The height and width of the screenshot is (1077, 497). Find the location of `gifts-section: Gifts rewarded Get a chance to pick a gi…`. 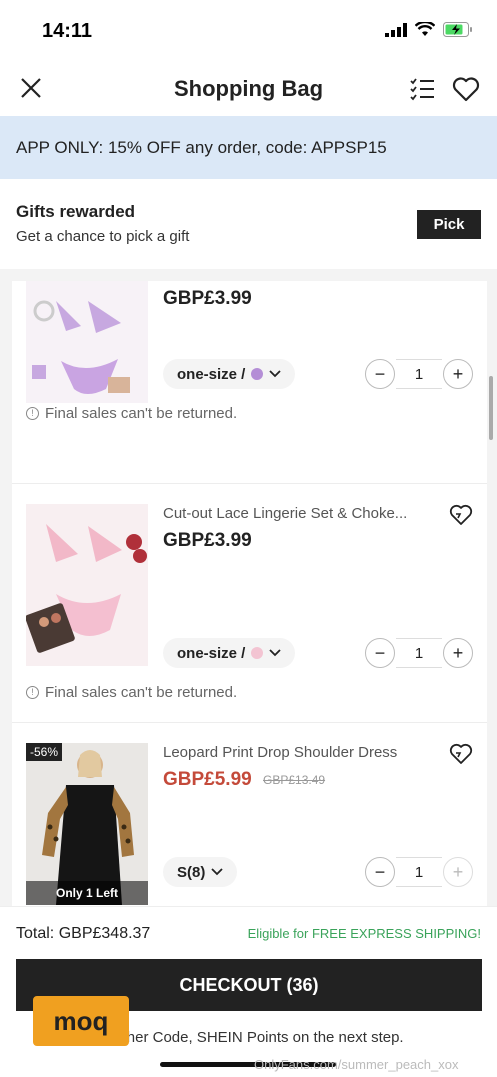

gifts-section: Gifts rewarded Get a chance to pick a gi… is located at coordinates (248, 224).